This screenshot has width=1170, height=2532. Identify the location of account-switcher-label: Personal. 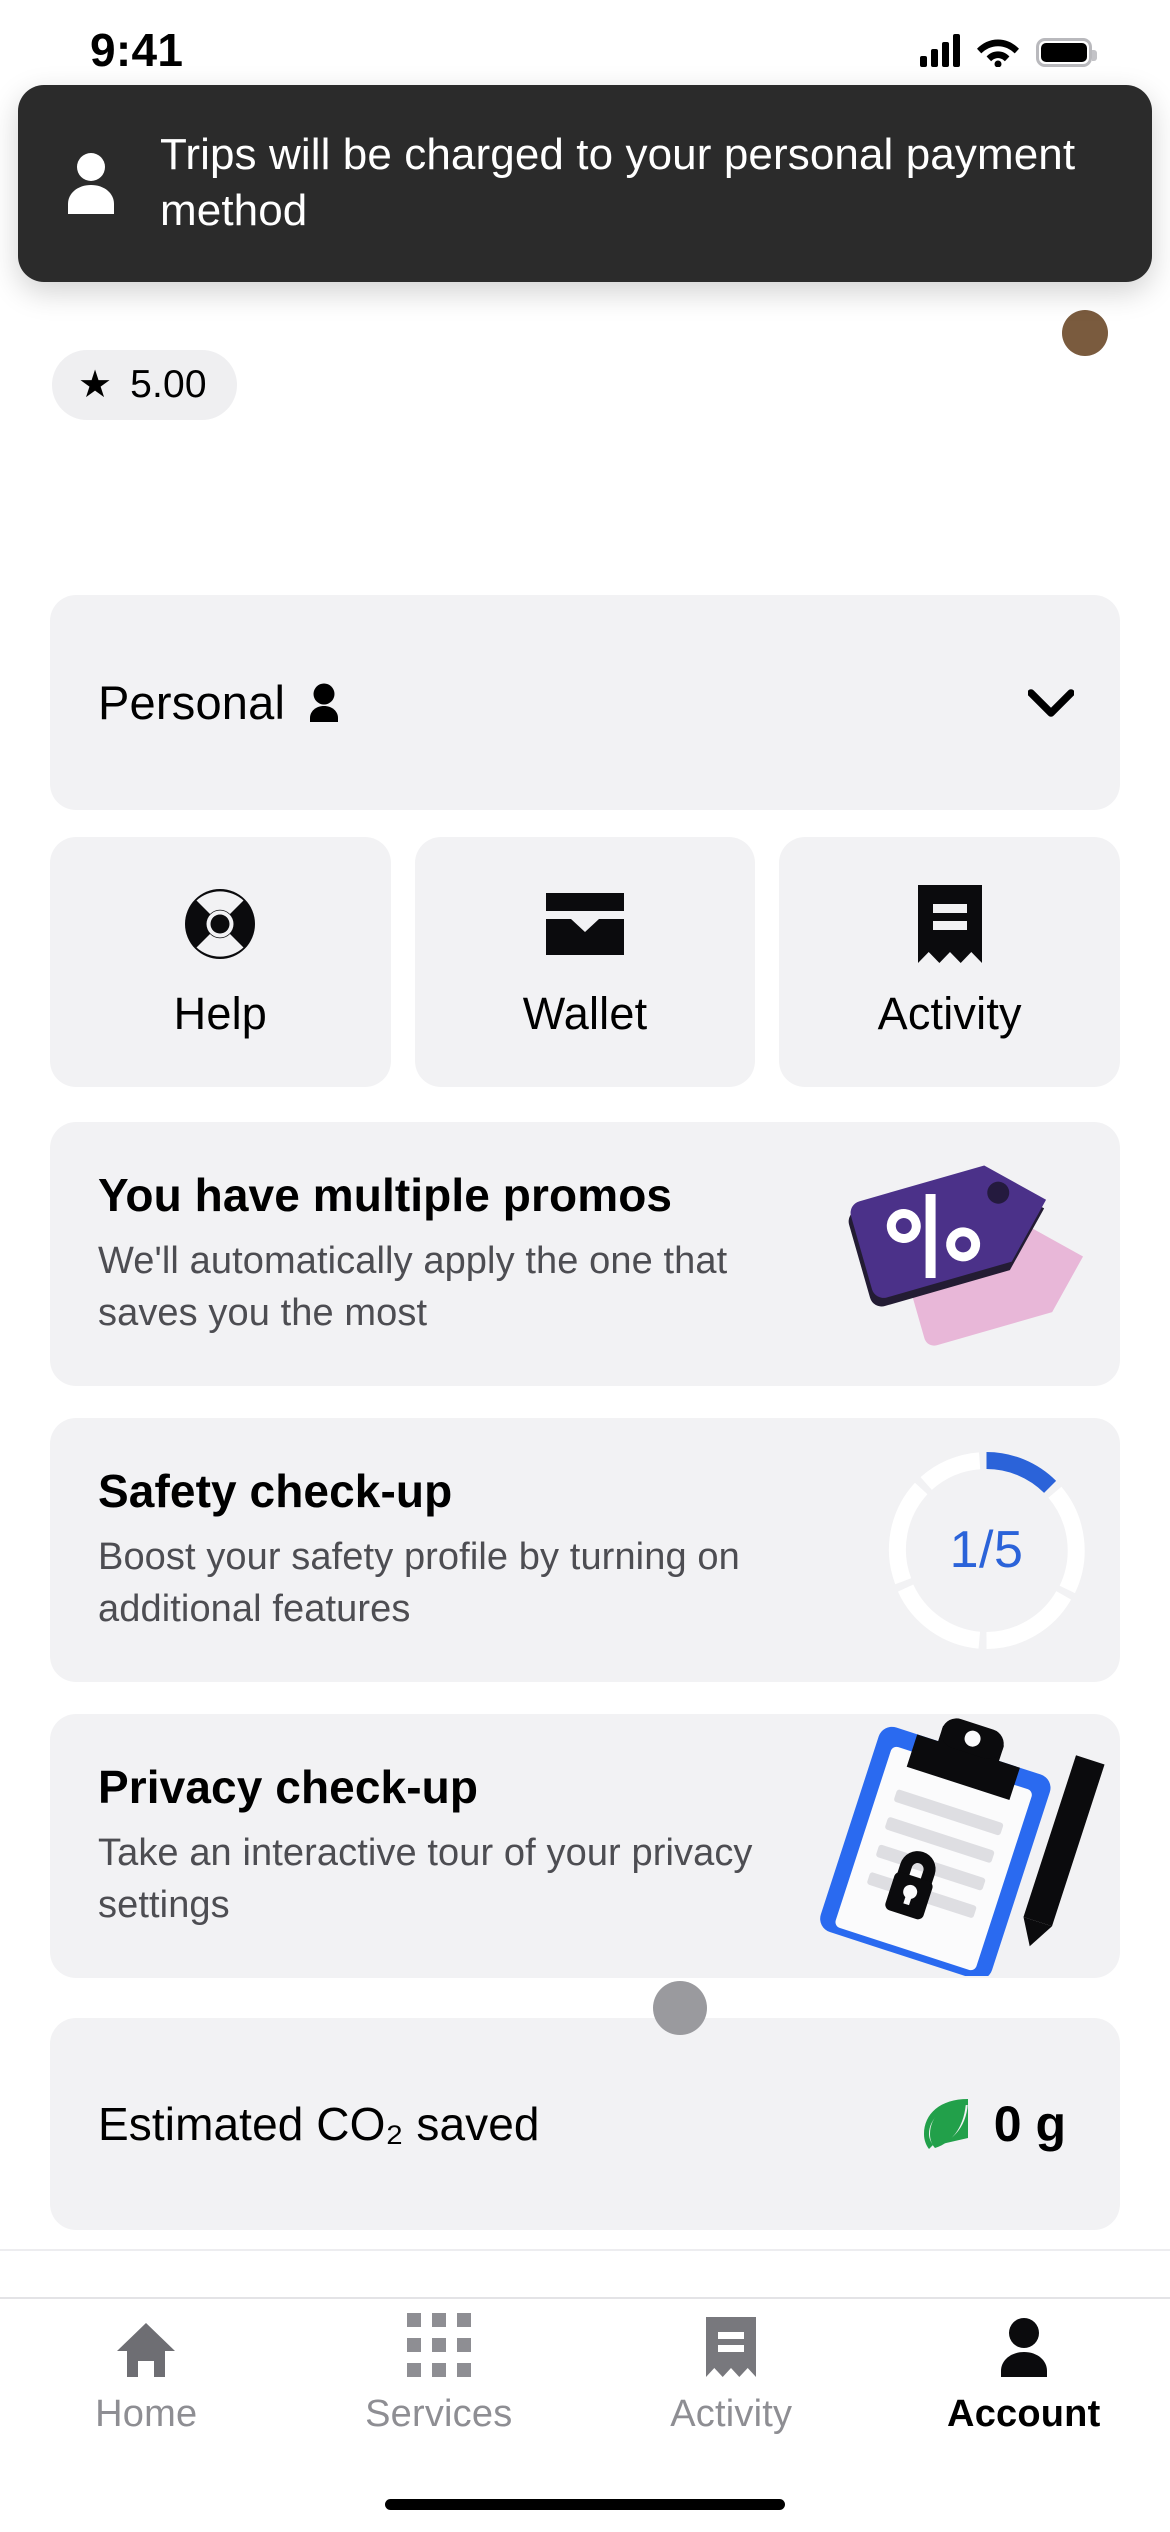
(192, 702).